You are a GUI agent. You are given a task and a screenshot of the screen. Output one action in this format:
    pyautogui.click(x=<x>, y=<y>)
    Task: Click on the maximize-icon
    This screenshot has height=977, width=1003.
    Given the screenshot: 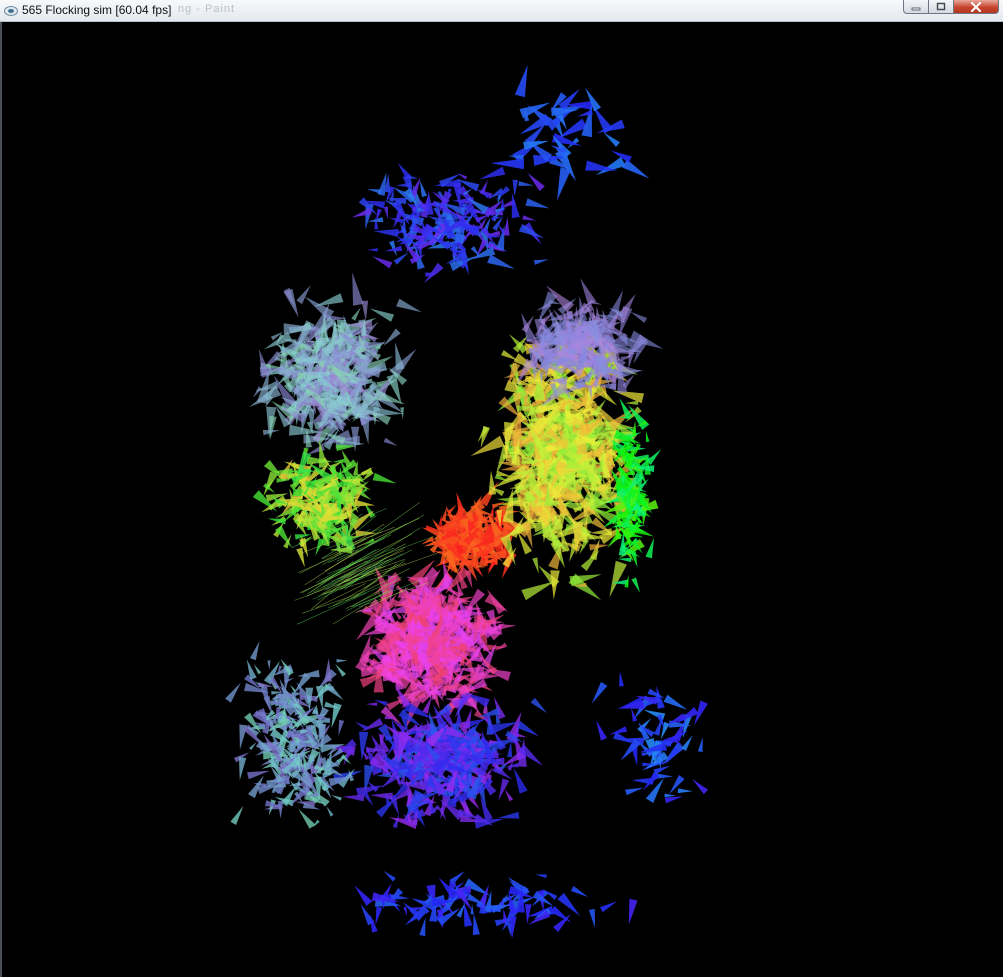 What is the action you would take?
    pyautogui.click(x=941, y=6)
    